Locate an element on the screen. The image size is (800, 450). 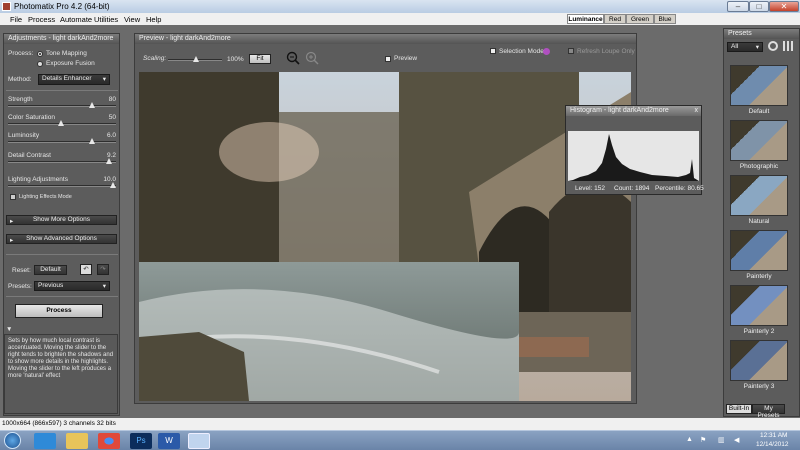
window-title: Photomatix Pro 4.2 (64-bit) is located at coordinates (62, 6).